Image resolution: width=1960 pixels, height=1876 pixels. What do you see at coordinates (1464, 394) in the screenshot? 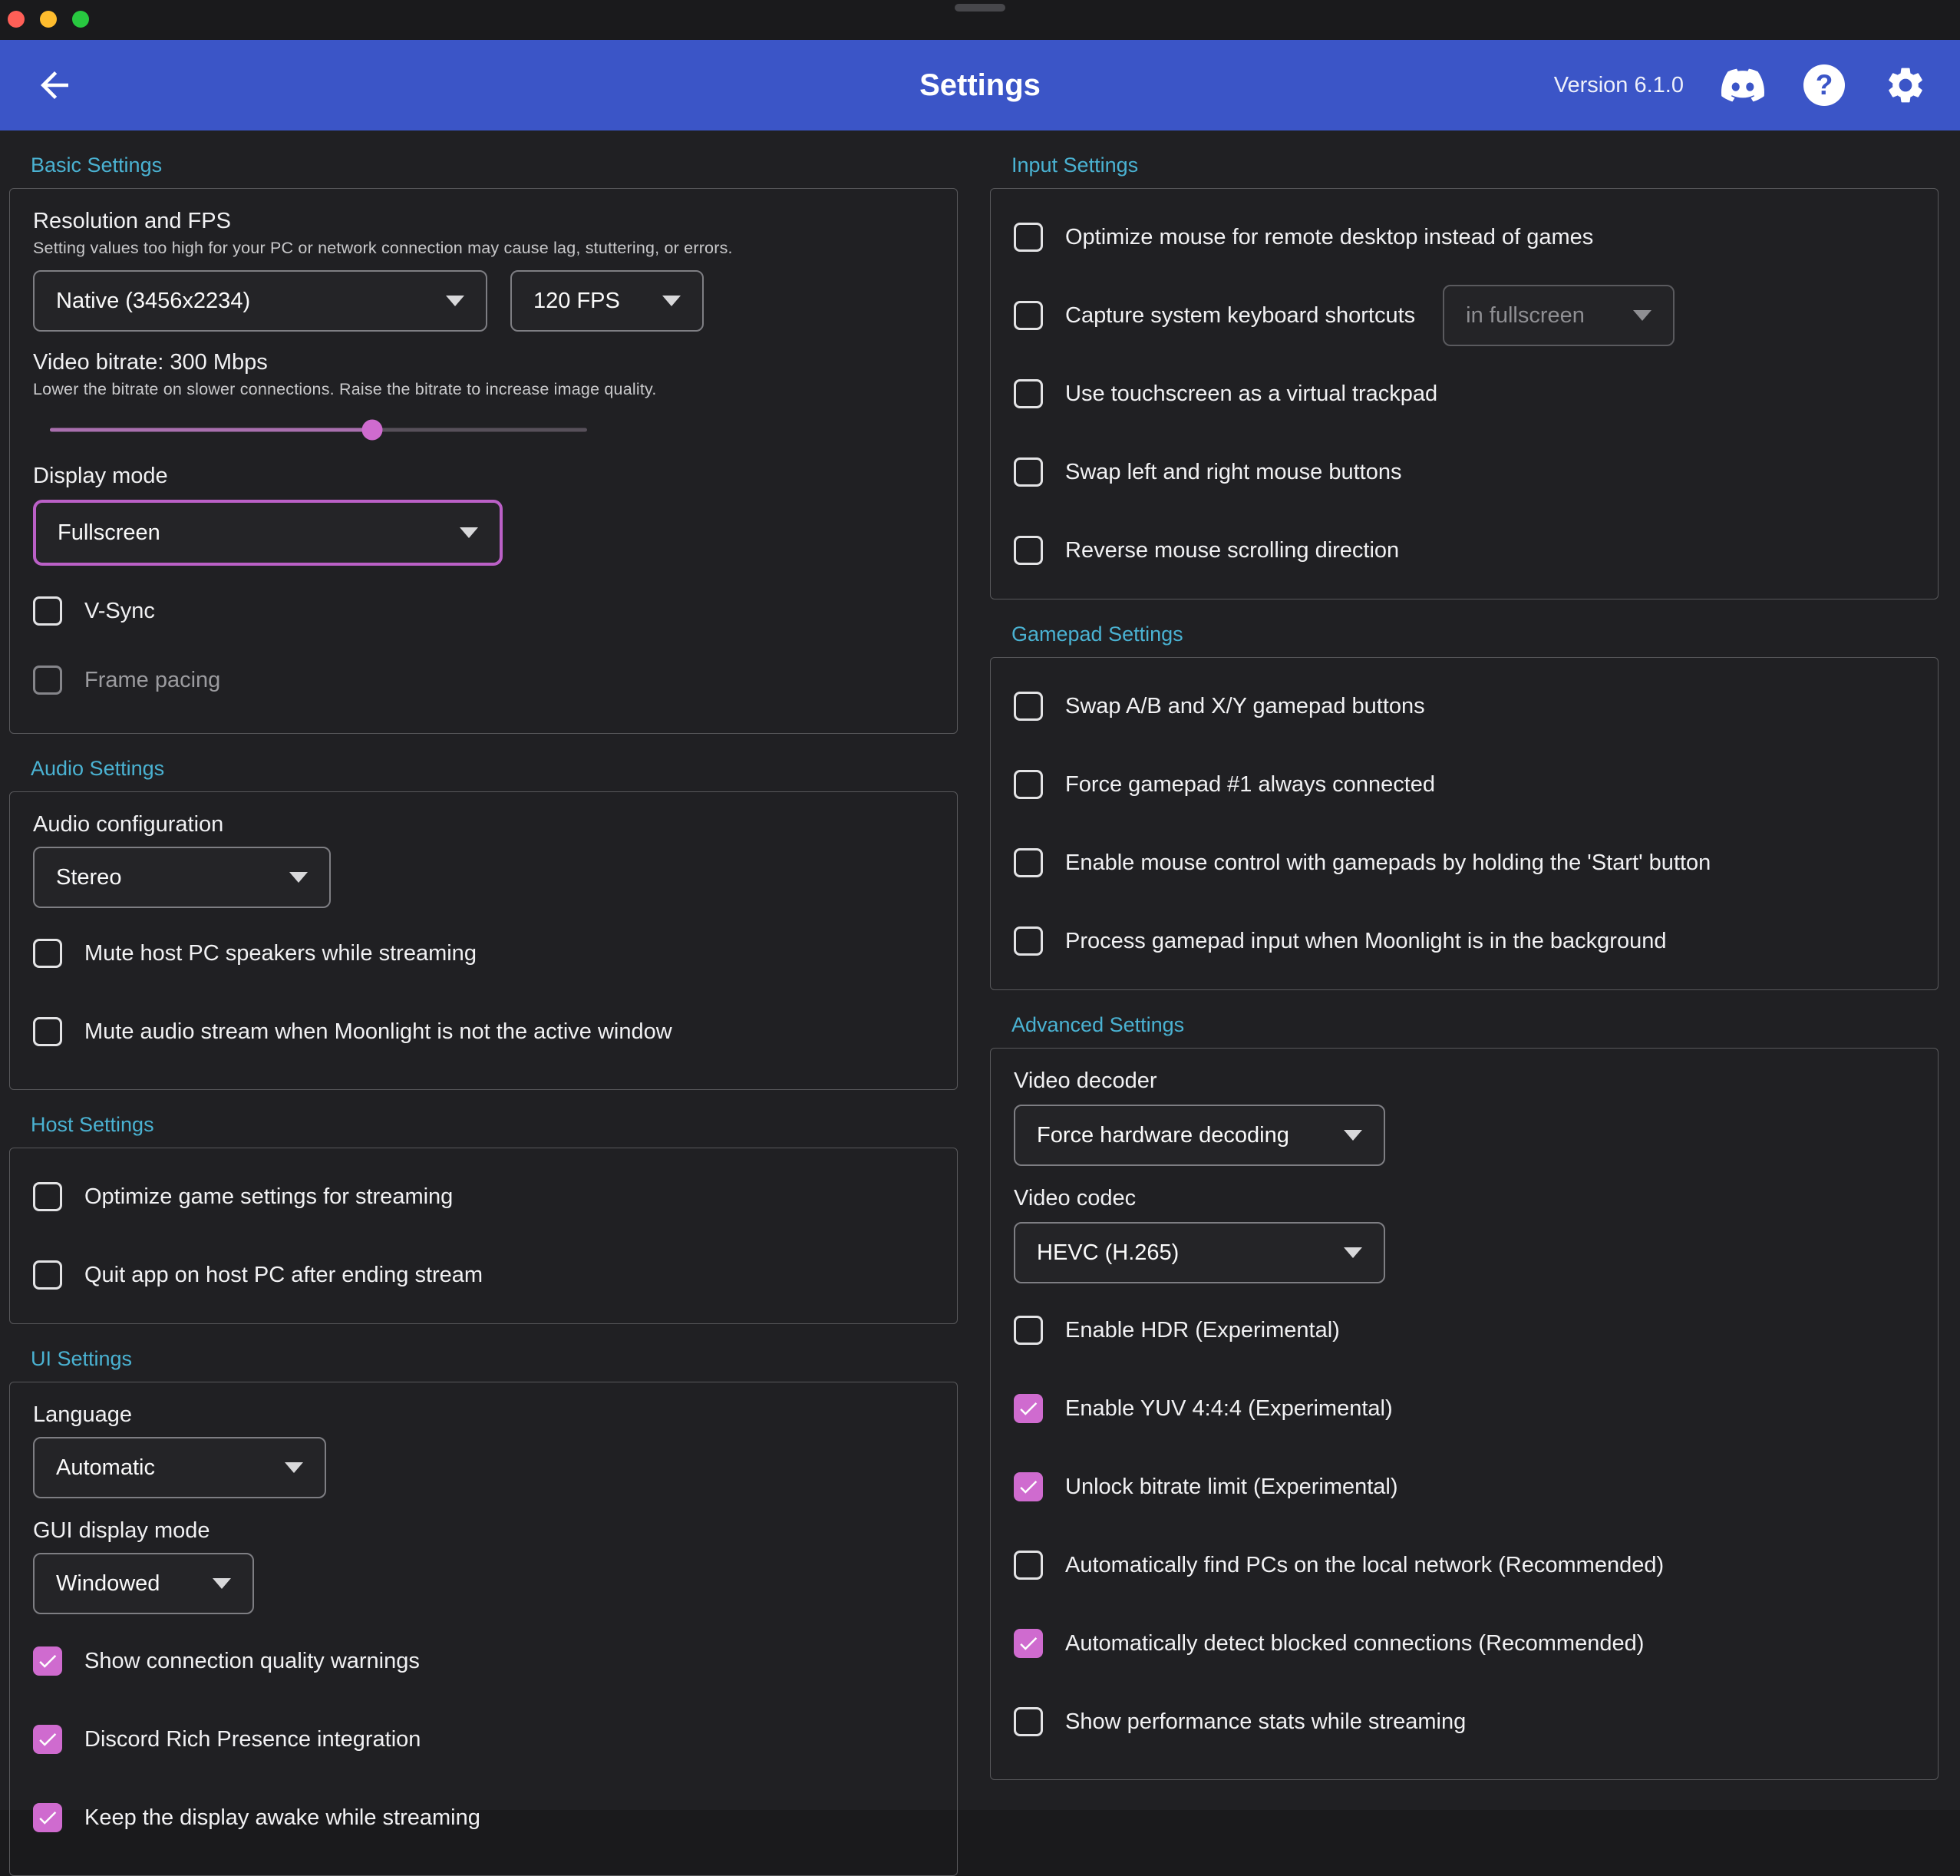
I see `touchscreen-checkbox: Use touchscreen as a virtual trackpad` at bounding box center [1464, 394].